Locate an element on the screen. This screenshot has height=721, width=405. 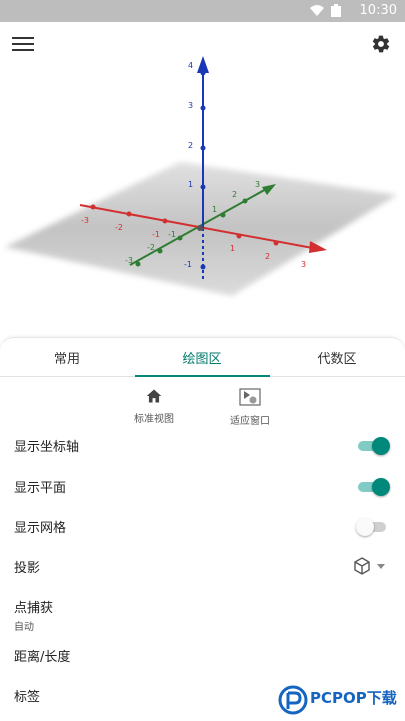
show-grid-label: 显示网格 is located at coordinates (40, 528).